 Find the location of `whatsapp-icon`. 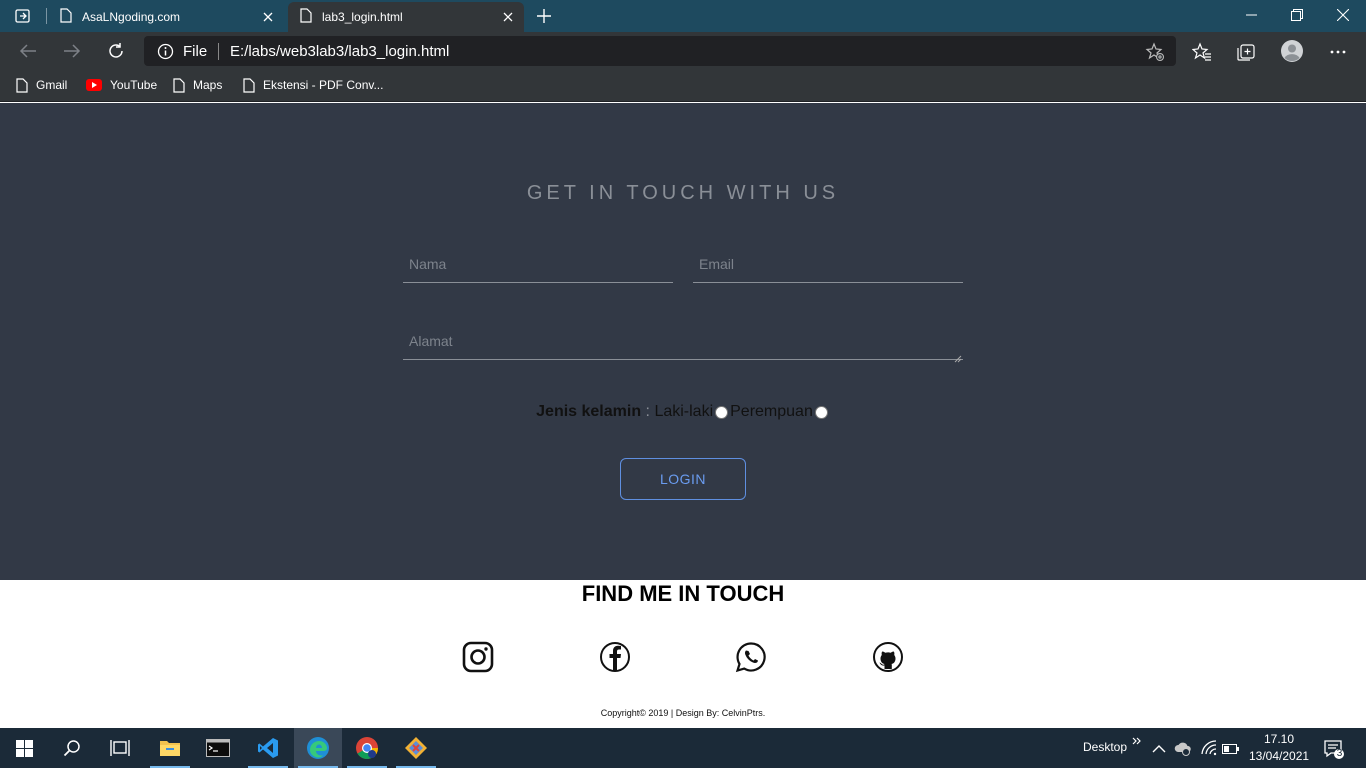

whatsapp-icon is located at coordinates (751, 657).